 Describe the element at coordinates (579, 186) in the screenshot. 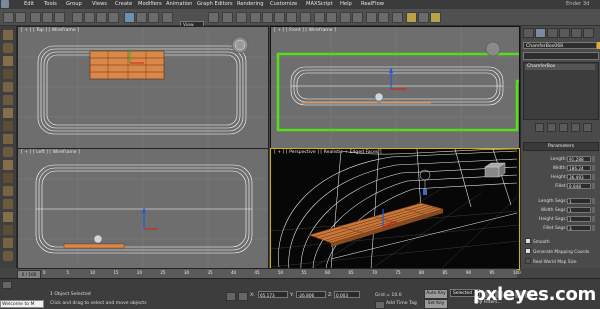

I see `param-fillet-input: 8.848` at that location.